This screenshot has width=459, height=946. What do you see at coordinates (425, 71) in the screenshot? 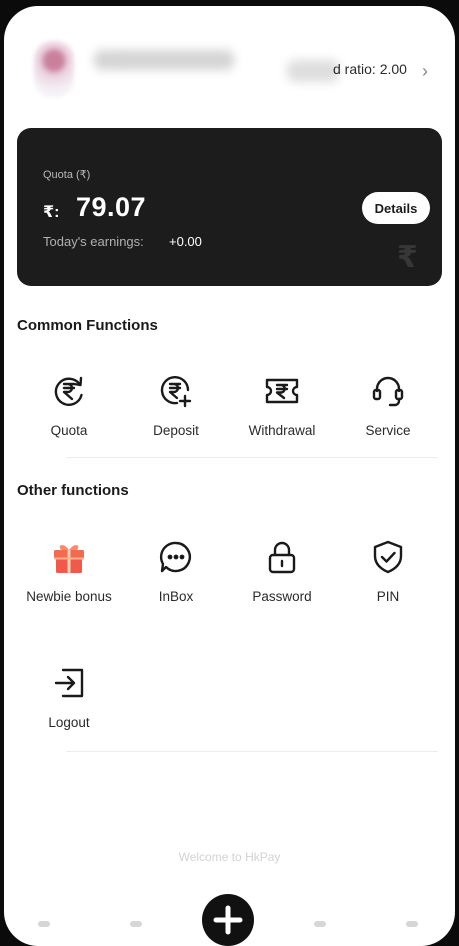
I see `chevron-right-icon: ›` at bounding box center [425, 71].